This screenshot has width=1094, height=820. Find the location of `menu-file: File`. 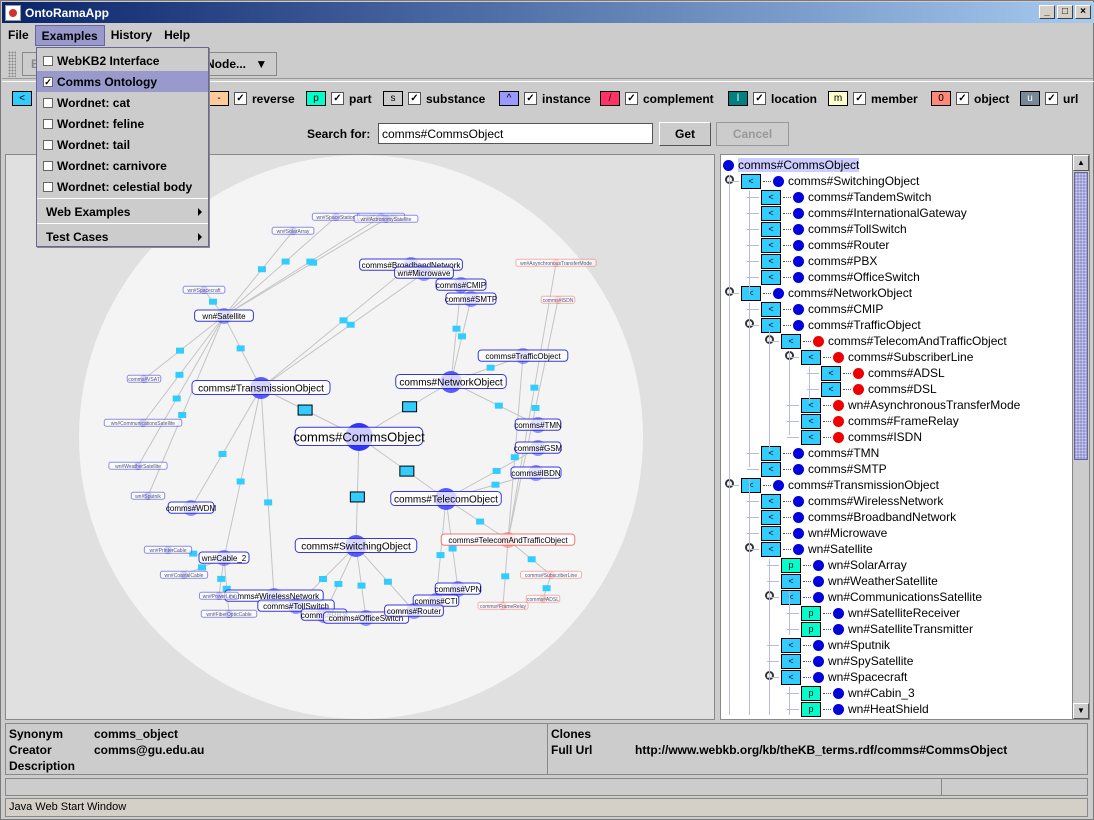

menu-file: File is located at coordinates (18, 35).